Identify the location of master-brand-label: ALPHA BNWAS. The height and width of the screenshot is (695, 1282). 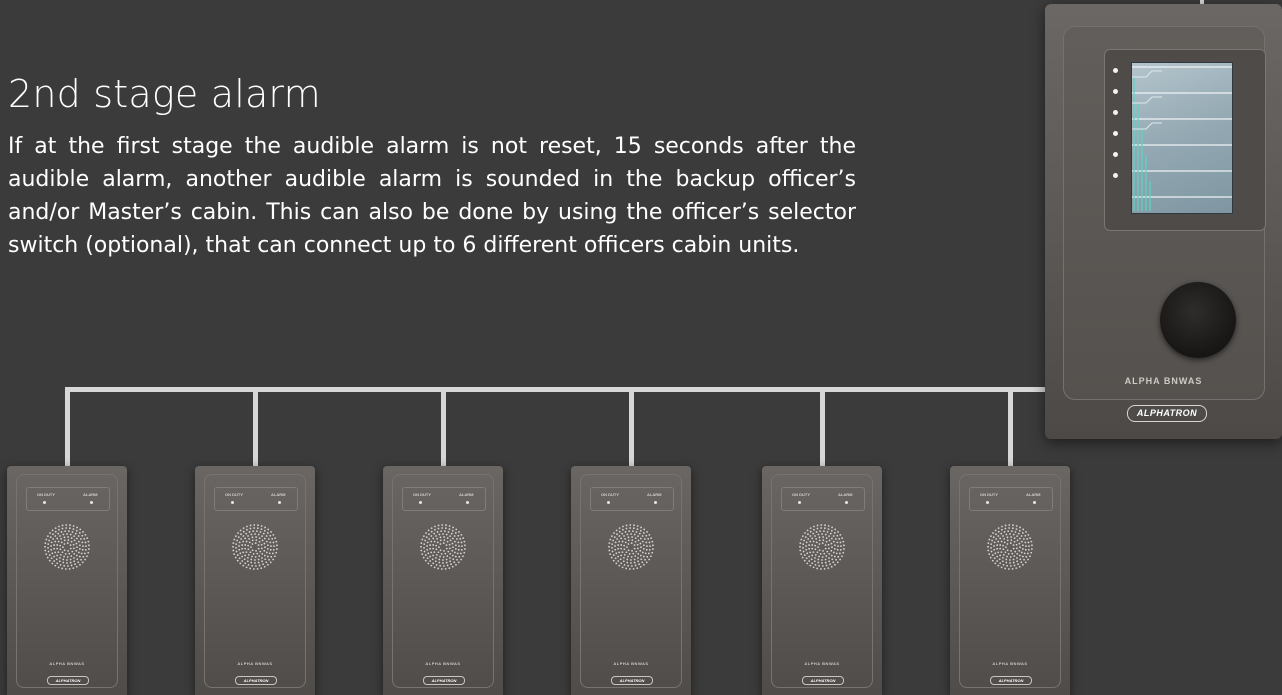
(1163, 381).